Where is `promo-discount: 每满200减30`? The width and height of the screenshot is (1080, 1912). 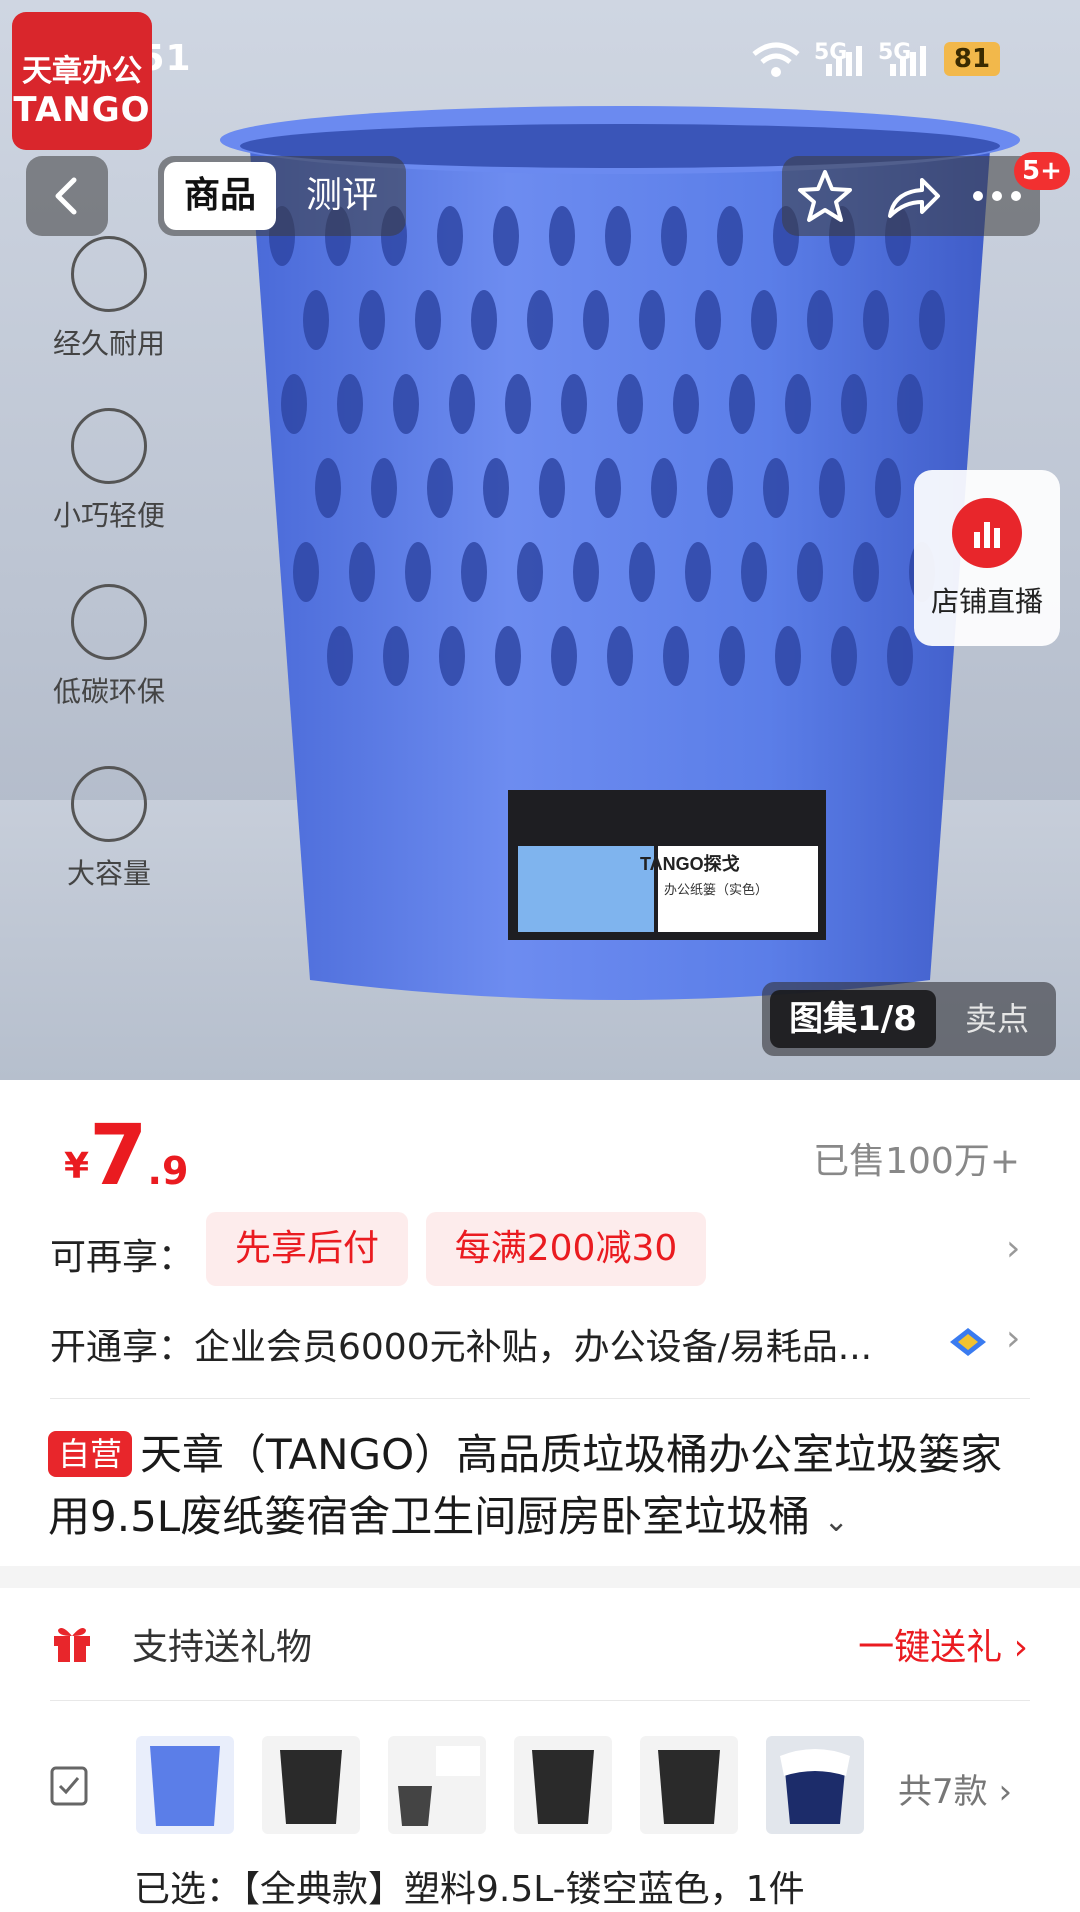 promo-discount: 每满200减30 is located at coordinates (566, 1249).